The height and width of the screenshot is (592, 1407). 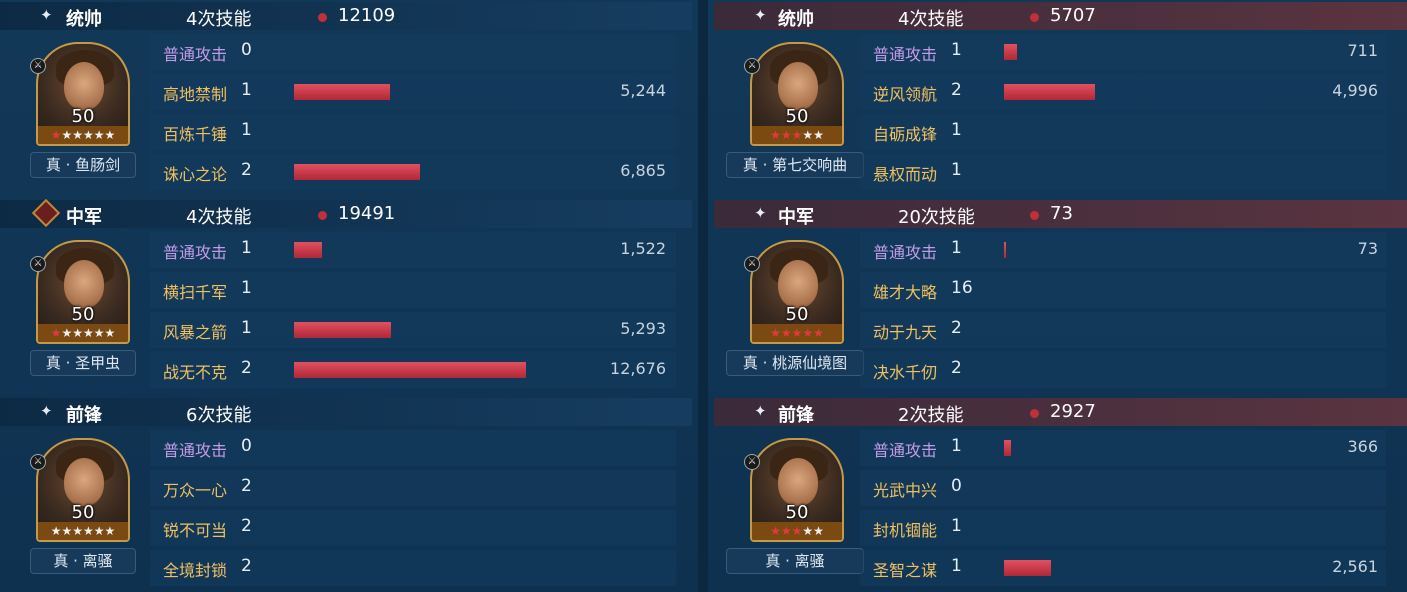 I want to click on section-header: ✦ 中军 20次技能 73, so click(x=1060, y=214).